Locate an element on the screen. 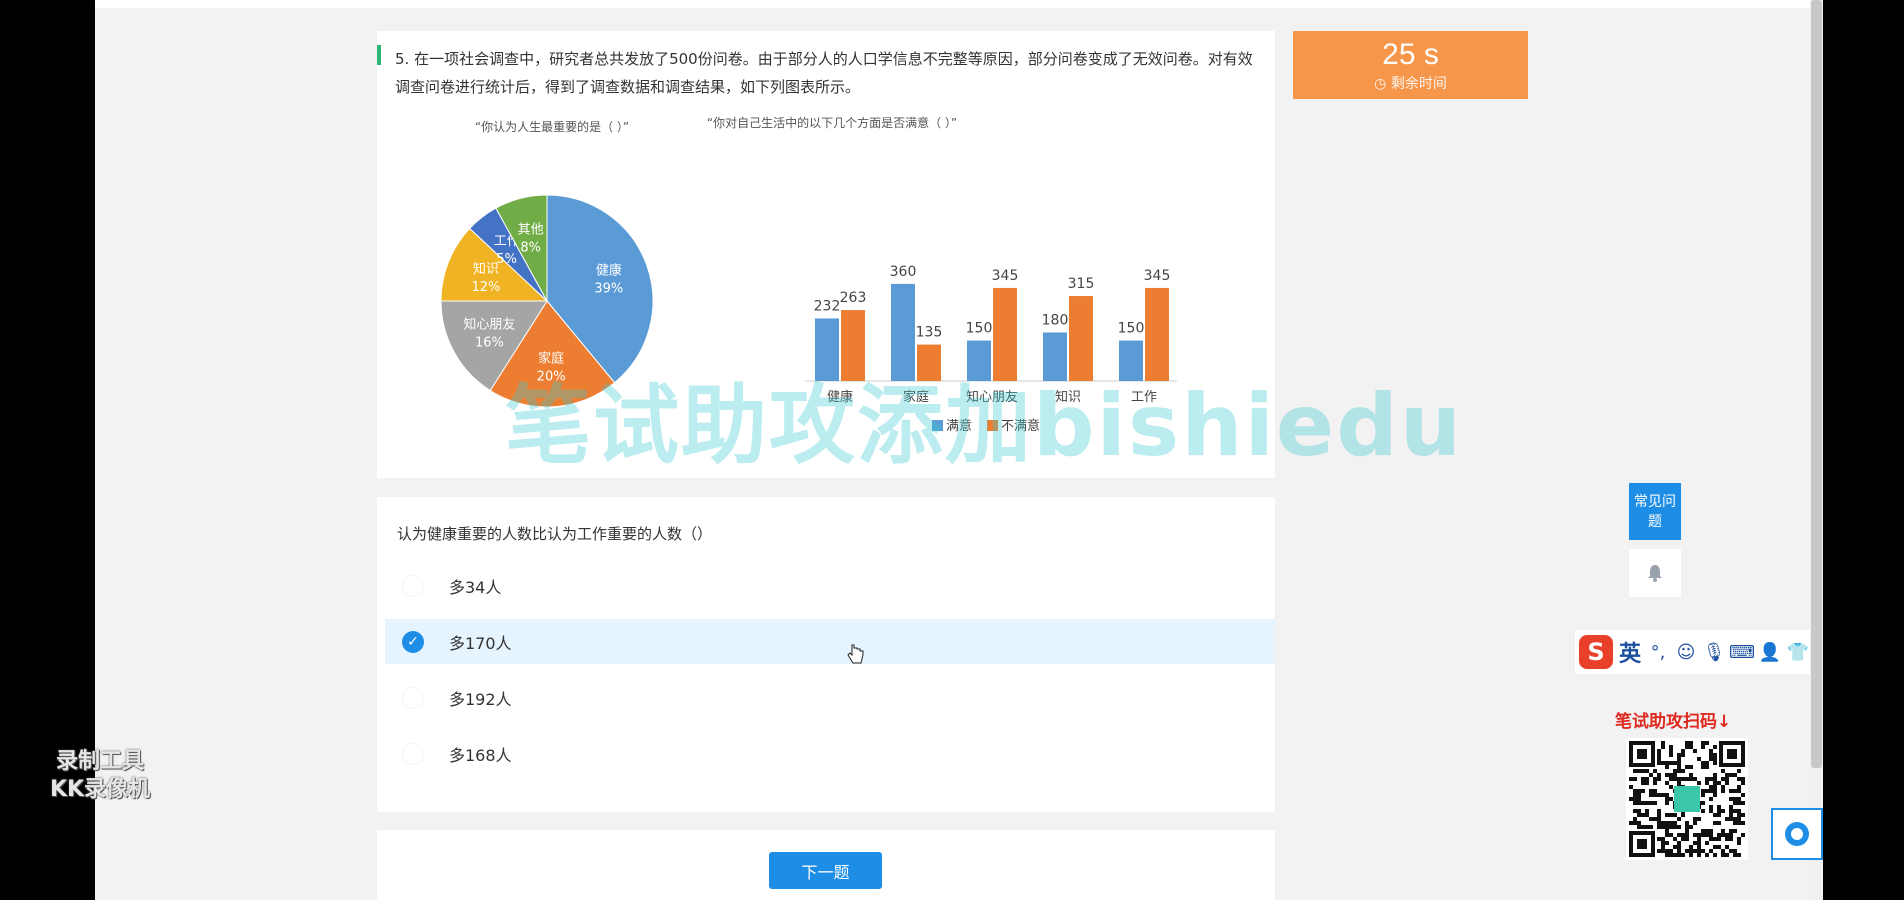  pie-slice-value: 12% is located at coordinates (485, 287).